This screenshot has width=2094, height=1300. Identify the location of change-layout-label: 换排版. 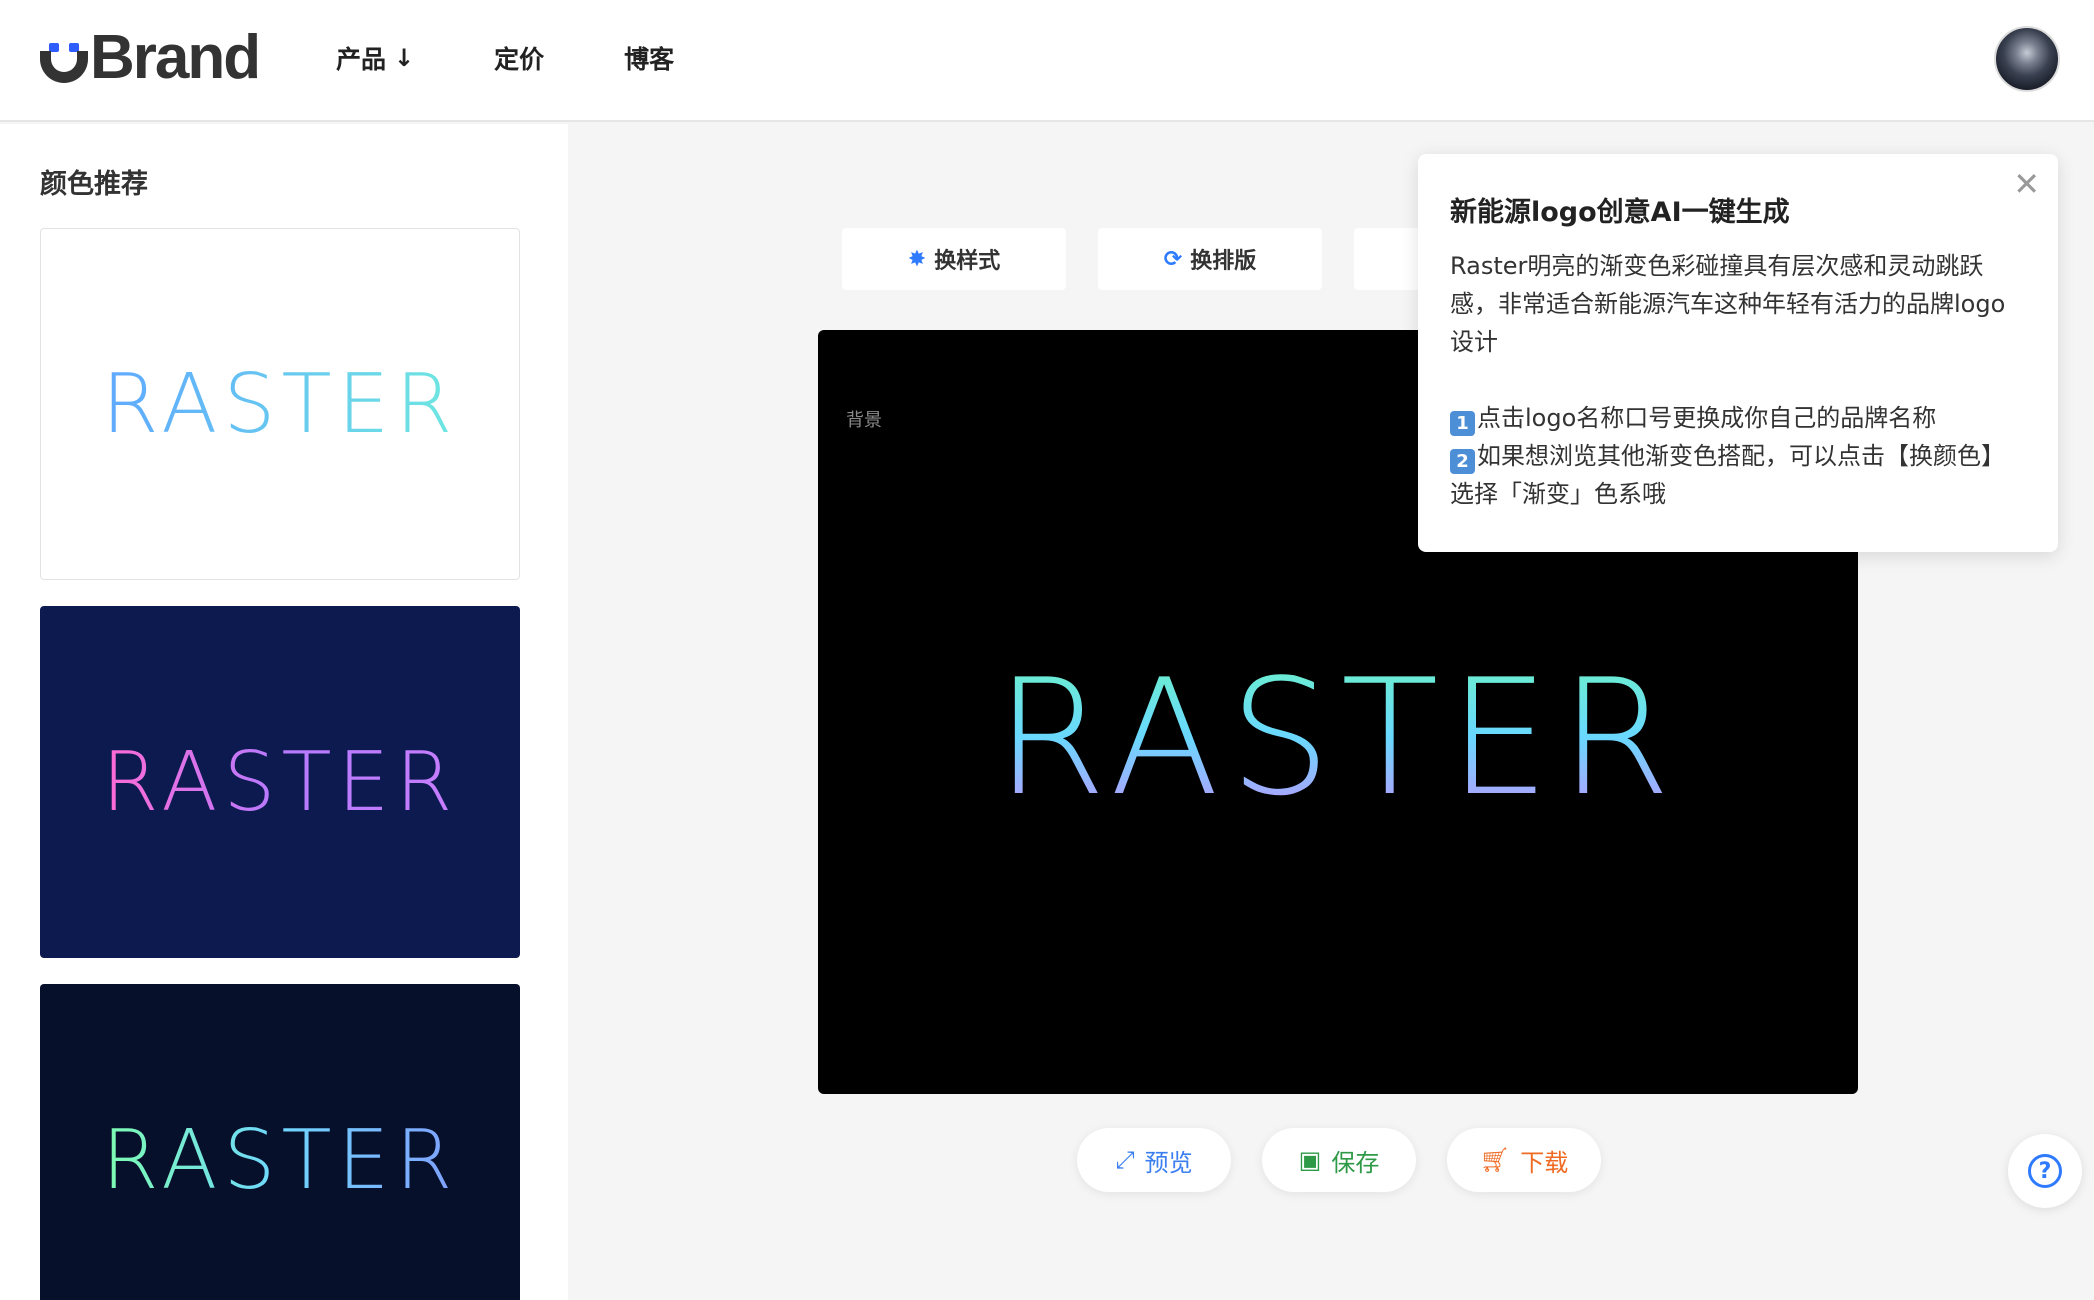
(1223, 261).